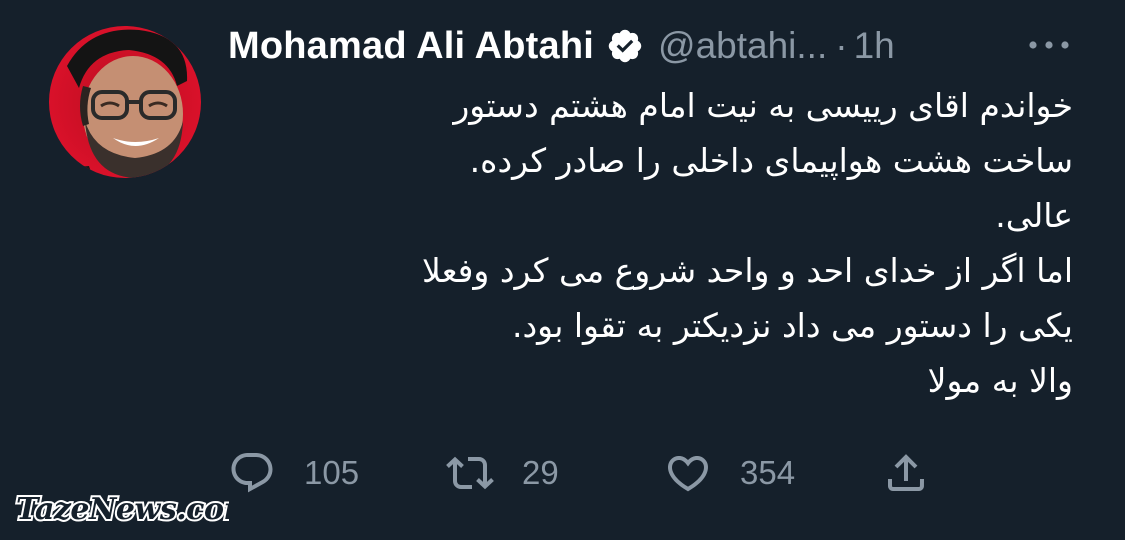 The image size is (1125, 540). What do you see at coordinates (332, 472) in the screenshot?
I see `reply-count: 105` at bounding box center [332, 472].